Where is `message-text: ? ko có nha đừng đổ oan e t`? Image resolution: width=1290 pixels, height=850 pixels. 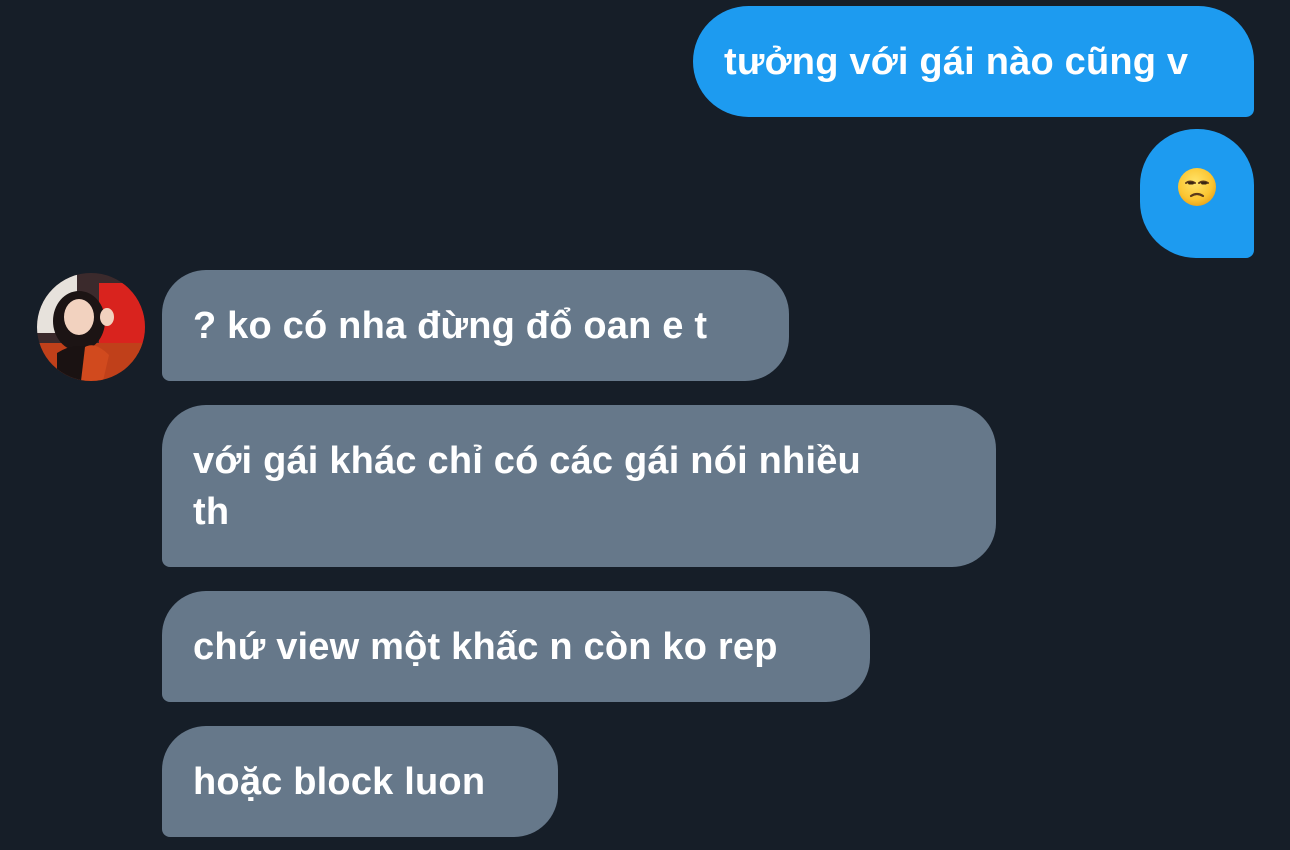 message-text: ? ko có nha đừng đổ oan e t is located at coordinates (450, 326).